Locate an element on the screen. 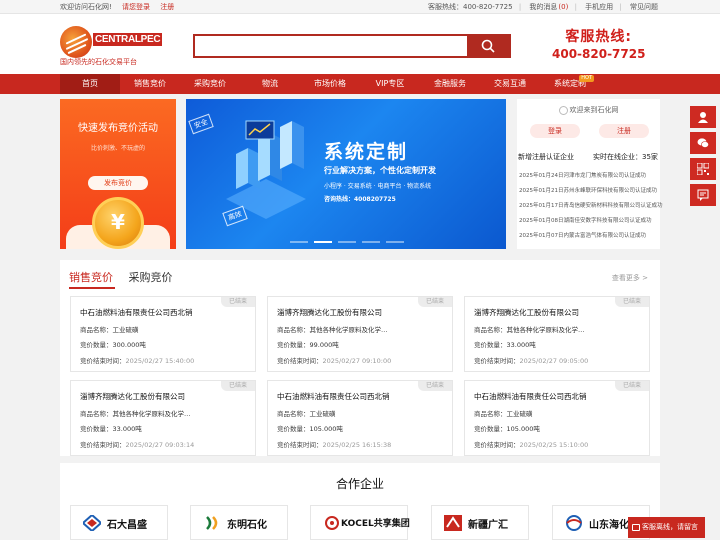 The height and width of the screenshot is (540, 720). register-link: 注册 is located at coordinates (167, 7).